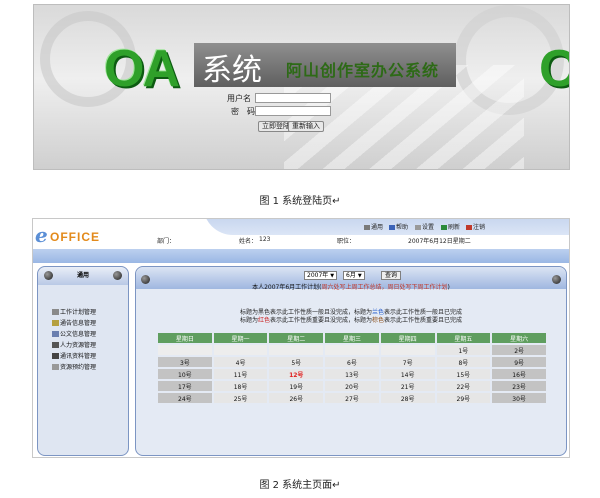 The image size is (600, 498). Describe the element at coordinates (296, 362) in the screenshot. I see `calendar-day-cell: 5号` at that location.